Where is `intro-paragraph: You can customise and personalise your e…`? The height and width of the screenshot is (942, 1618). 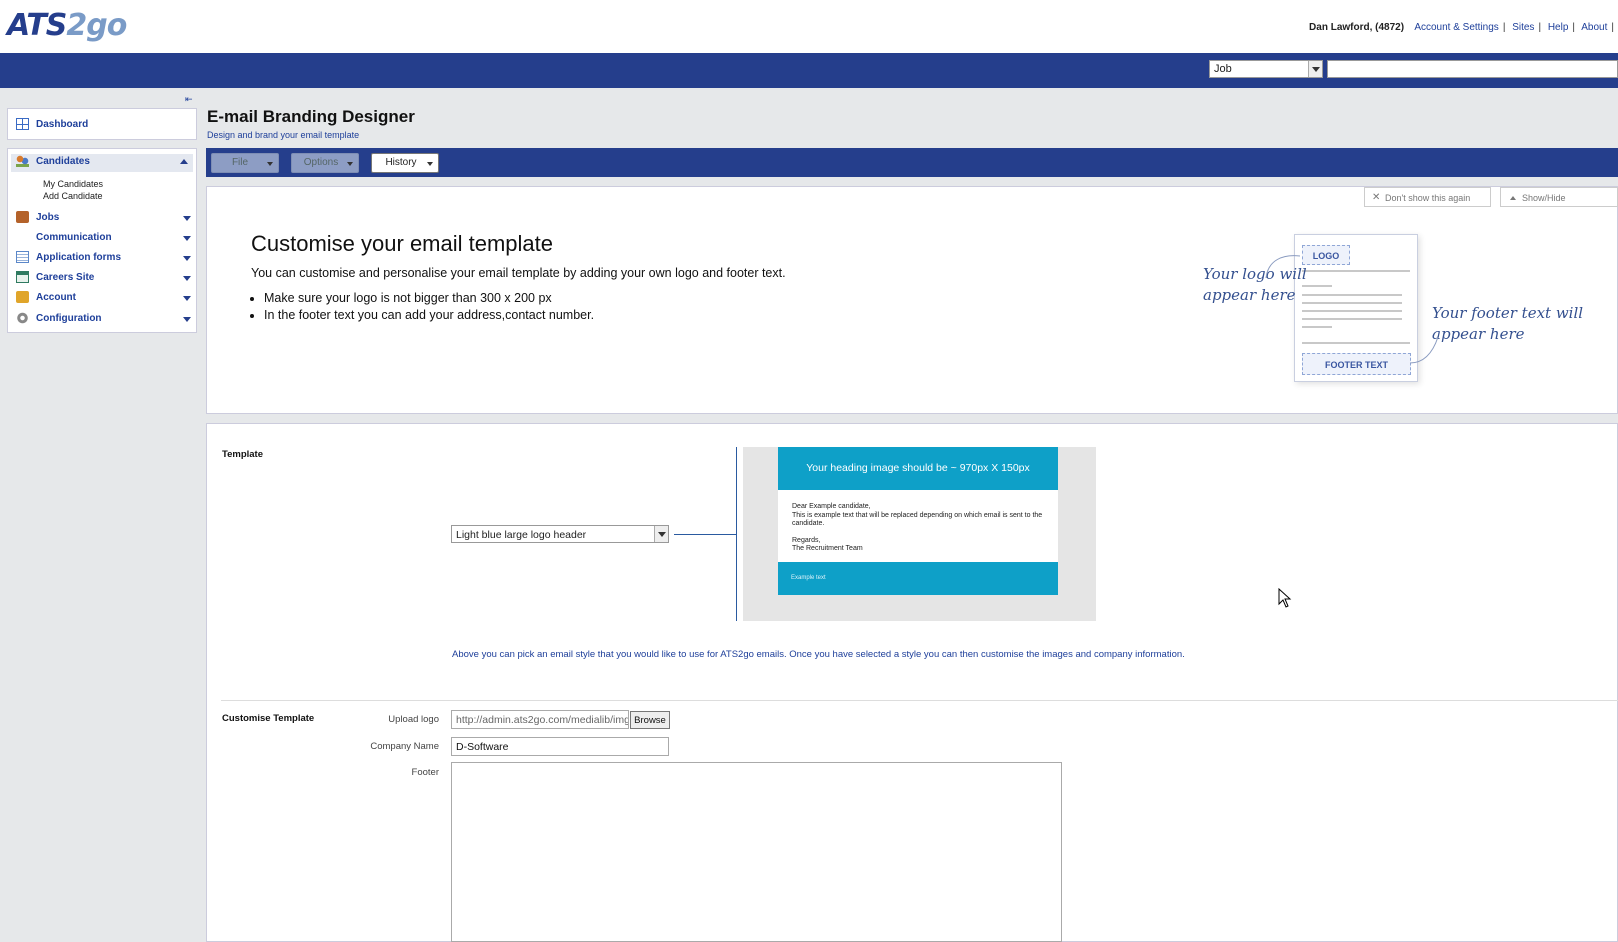 intro-paragraph: You can customise and personalise your e… is located at coordinates (518, 273).